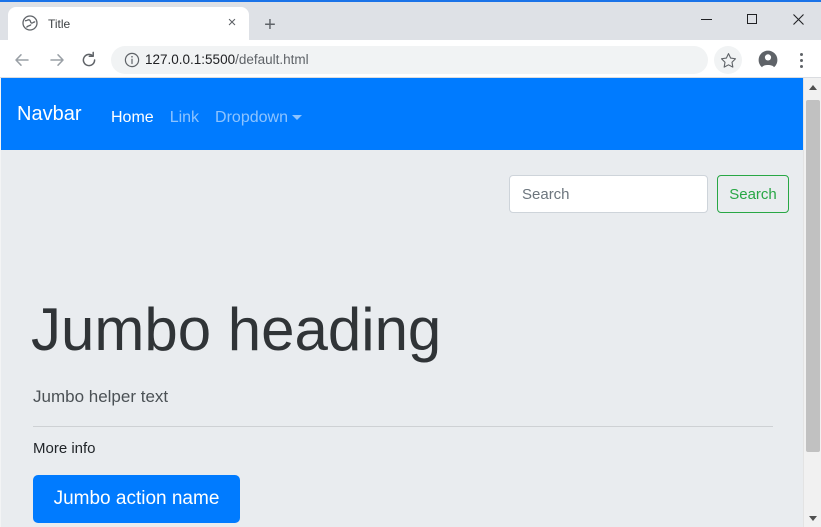 This screenshot has width=821, height=527. I want to click on minimize-icon, so click(706, 19).